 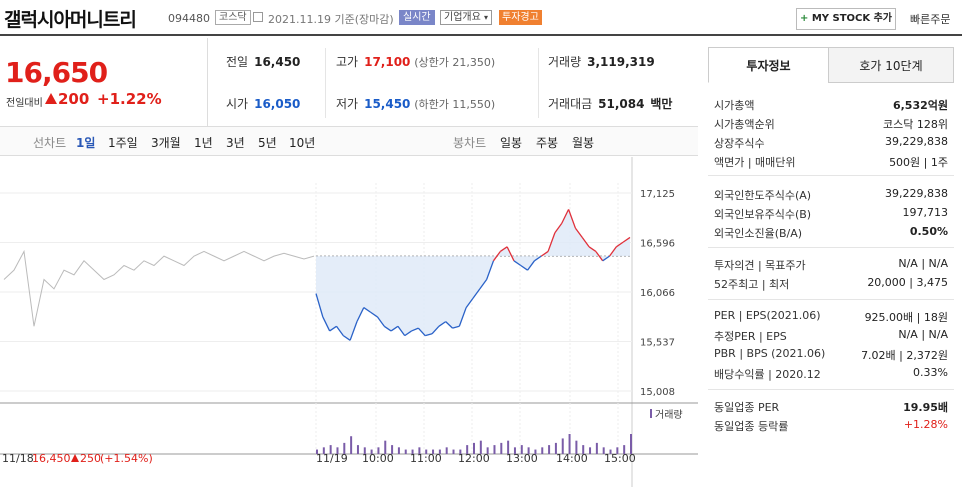 I want to click on realtime-badge: 실시간, so click(x=417, y=17).